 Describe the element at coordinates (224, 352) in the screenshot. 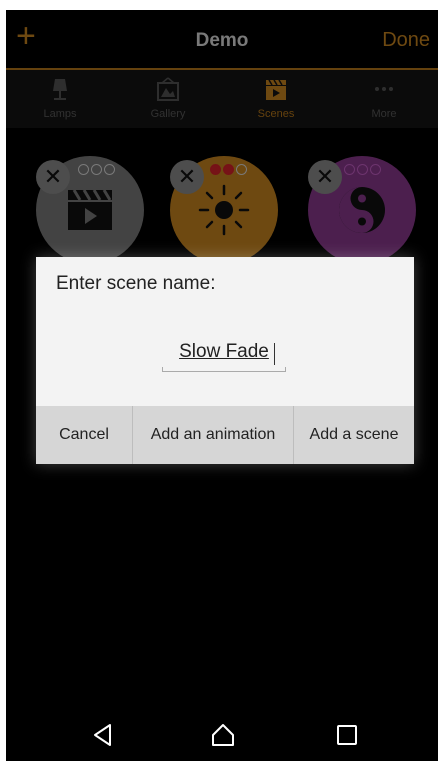

I see `scene-name-input` at that location.